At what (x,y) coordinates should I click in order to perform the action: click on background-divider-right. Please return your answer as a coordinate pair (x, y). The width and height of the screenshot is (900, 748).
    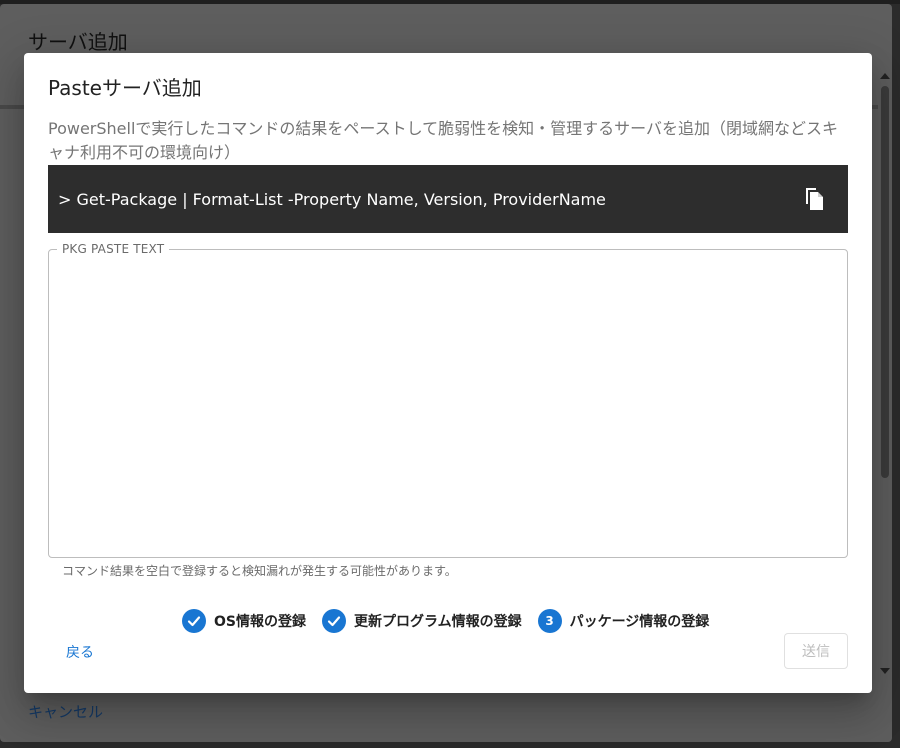
    Looking at the image, I should click on (875, 107).